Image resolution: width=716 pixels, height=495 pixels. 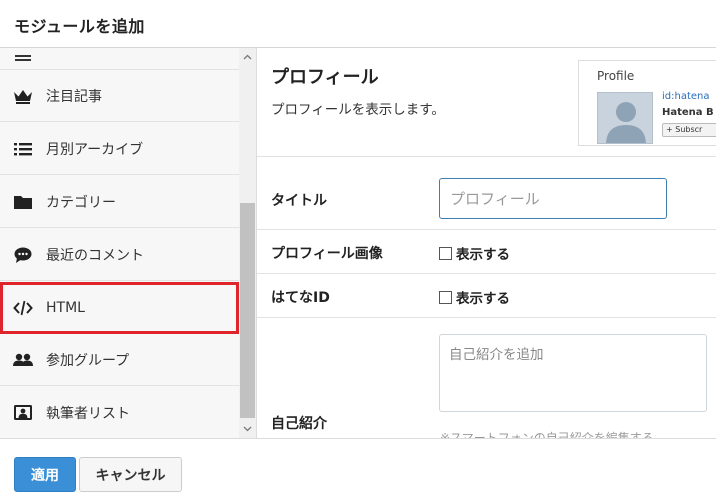 What do you see at coordinates (247, 428) in the screenshot?
I see `scroll-down-icon` at bounding box center [247, 428].